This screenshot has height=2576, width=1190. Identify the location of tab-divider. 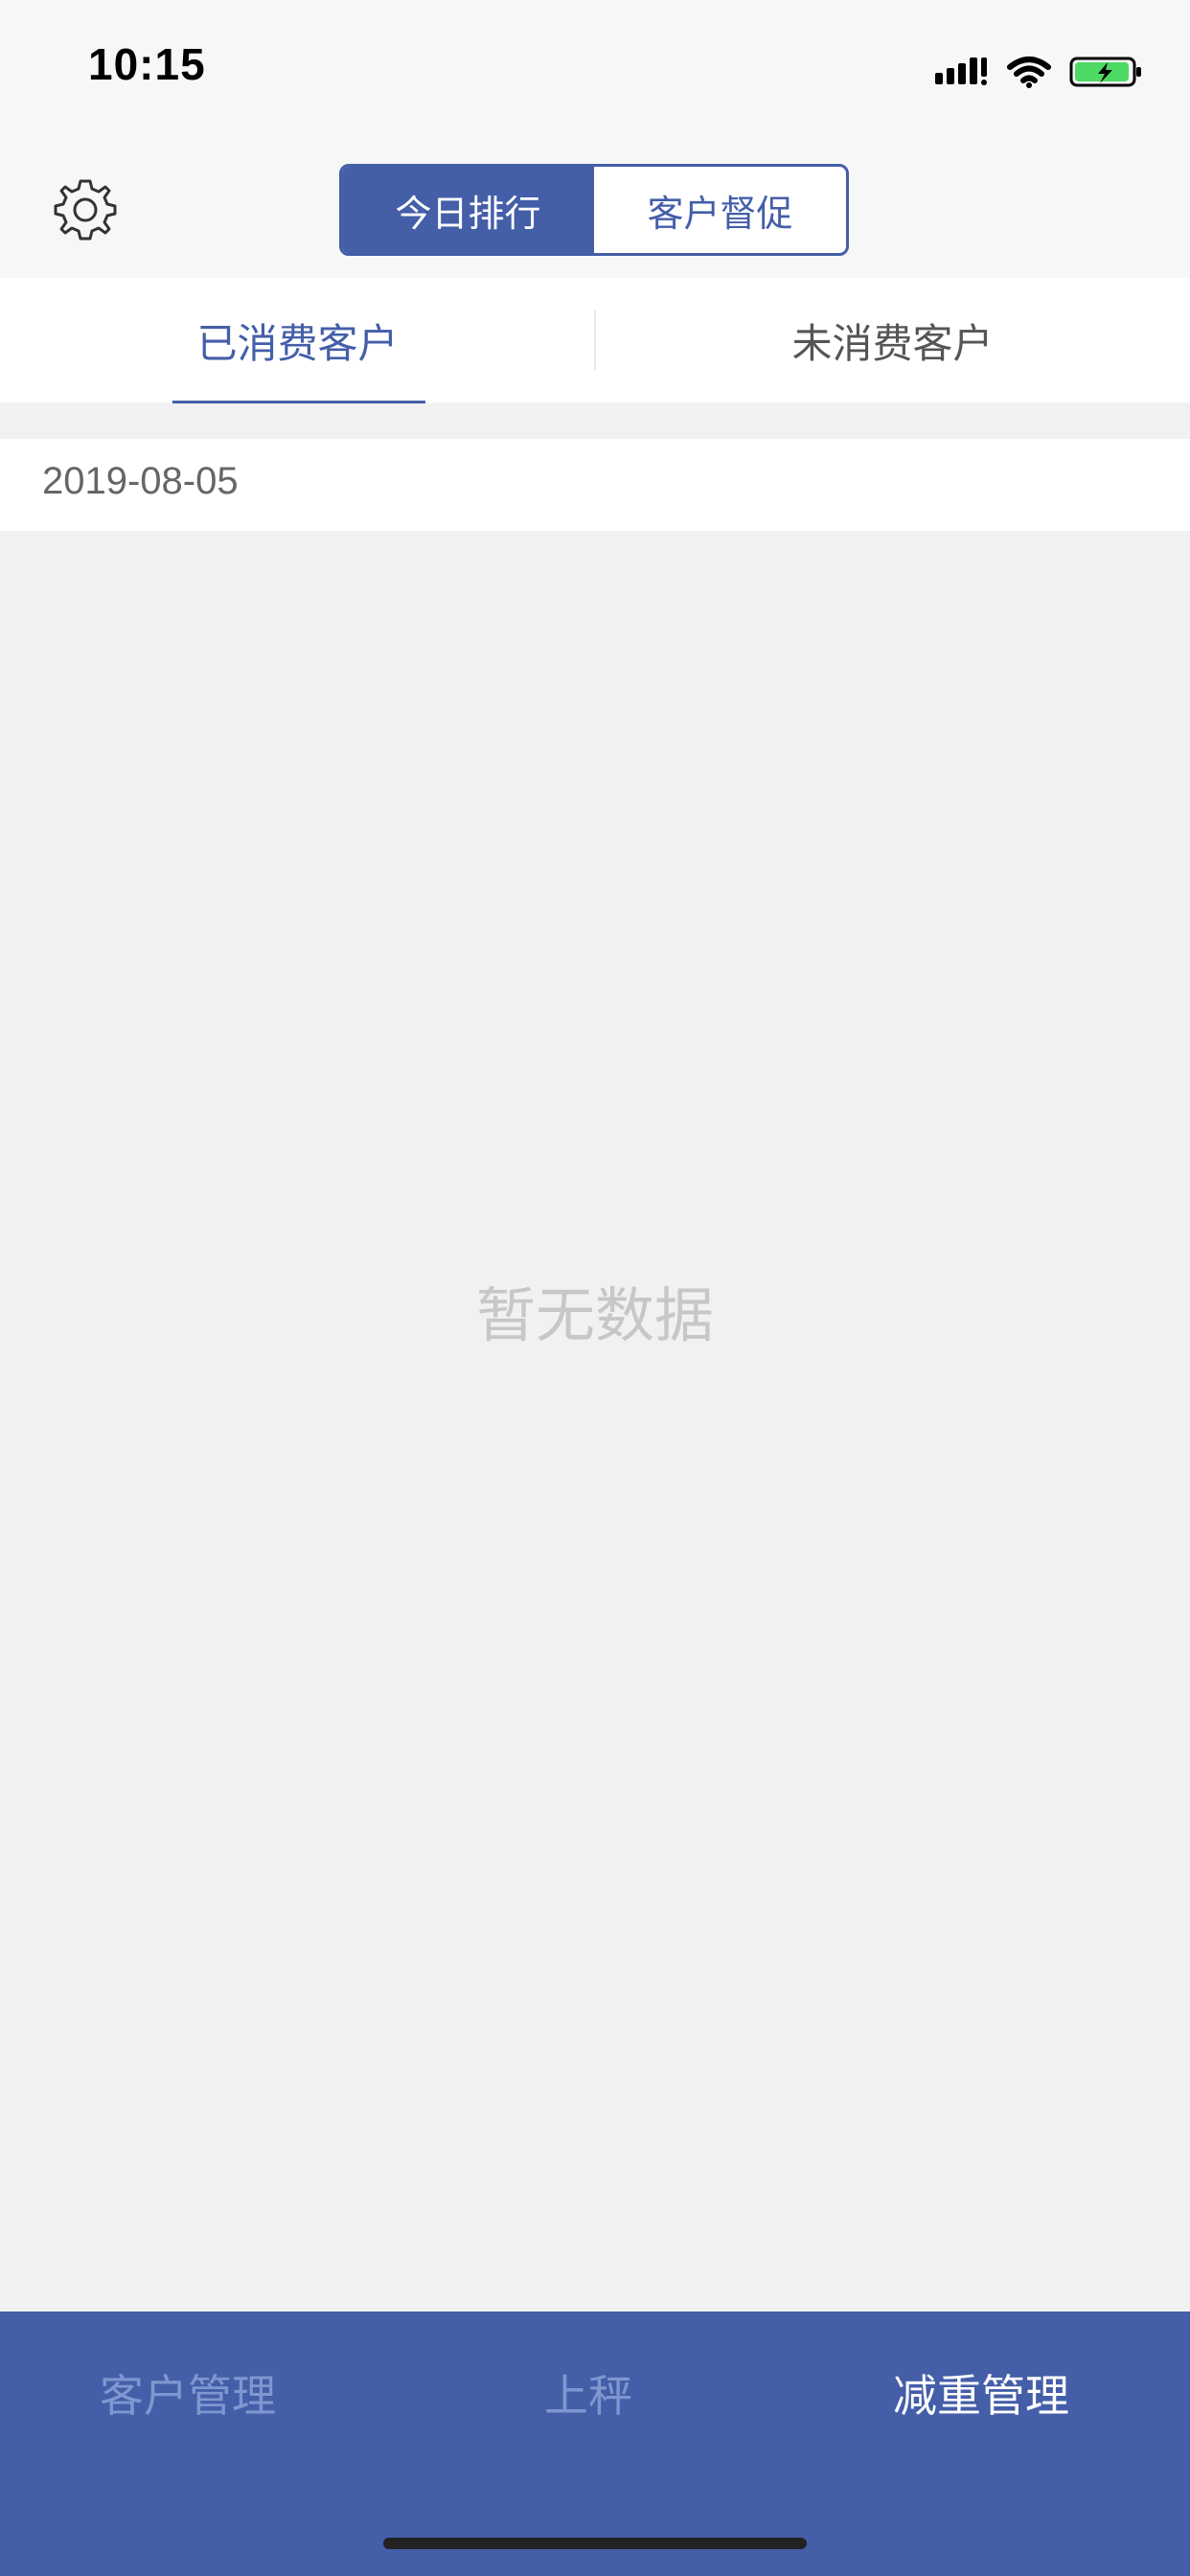
(595, 340).